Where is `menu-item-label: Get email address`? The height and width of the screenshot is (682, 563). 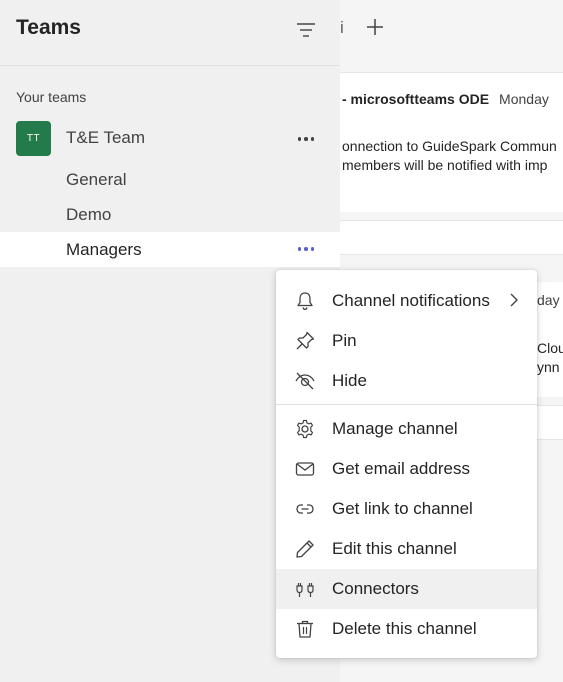
menu-item-label: Get email address is located at coordinates (401, 468).